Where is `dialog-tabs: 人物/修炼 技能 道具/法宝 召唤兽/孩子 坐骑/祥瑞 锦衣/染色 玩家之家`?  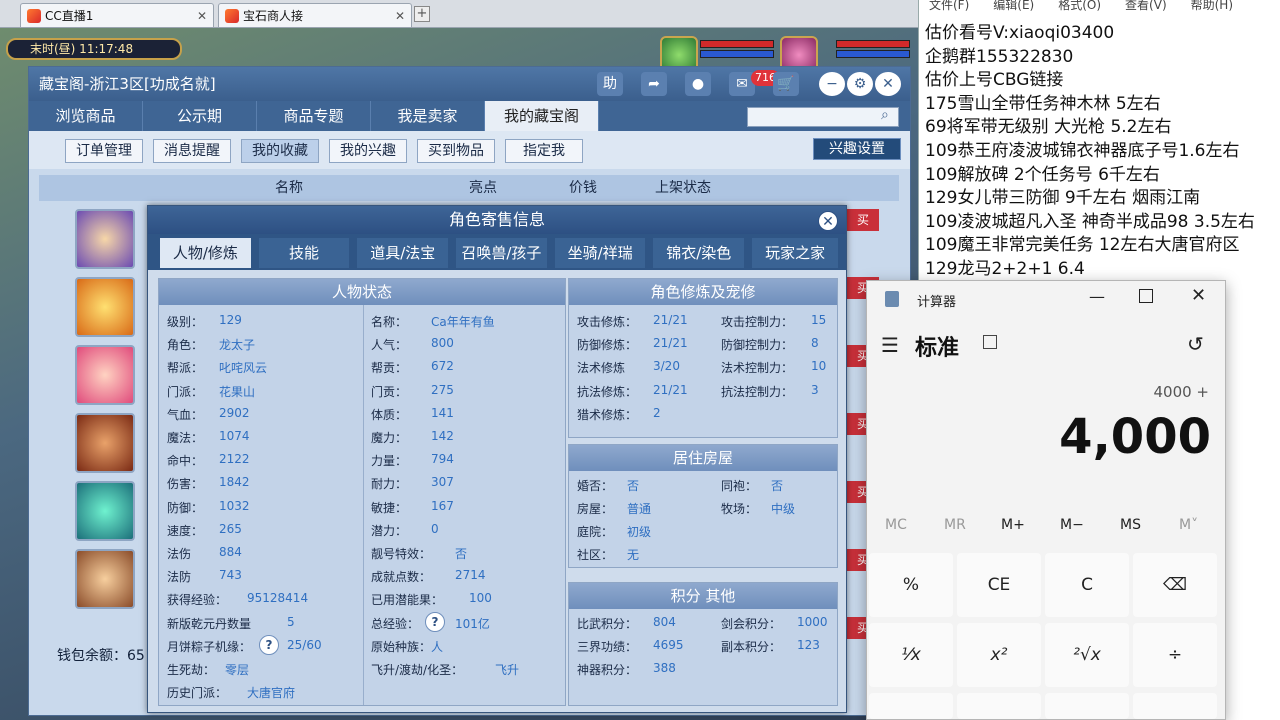
dialog-tabs: 人物/修炼 技能 道具/法宝 召唤兽/孩子 坐骑/祥瑞 锦衣/染色 玩家之家 is located at coordinates (497, 252).